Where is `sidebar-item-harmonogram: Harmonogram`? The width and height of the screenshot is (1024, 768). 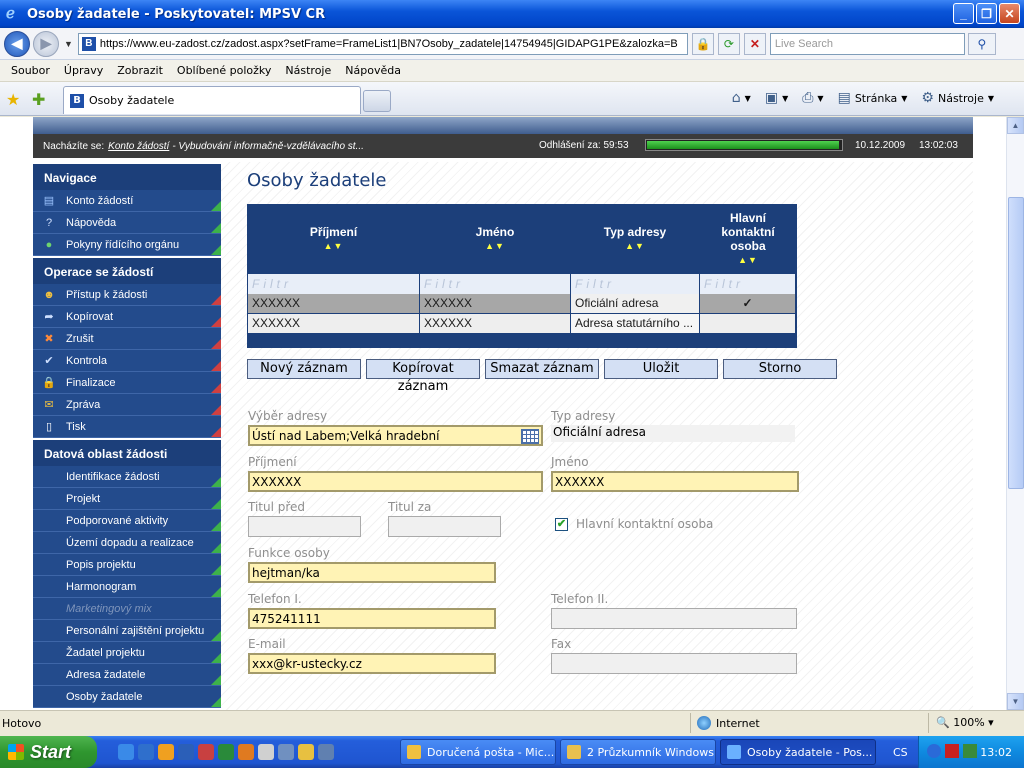
sidebar-item-harmonogram: Harmonogram is located at coordinates (127, 587).